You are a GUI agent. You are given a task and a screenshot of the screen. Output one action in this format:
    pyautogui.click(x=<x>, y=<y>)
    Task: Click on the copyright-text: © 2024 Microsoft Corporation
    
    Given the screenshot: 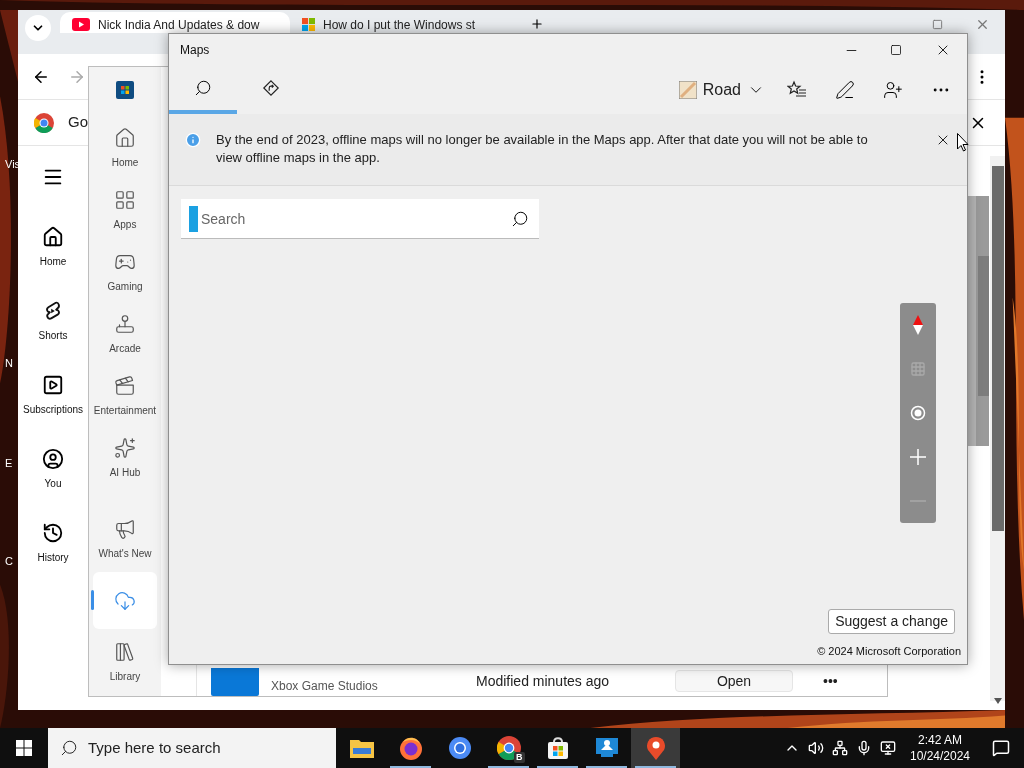 What is the action you would take?
    pyautogui.click(x=889, y=651)
    